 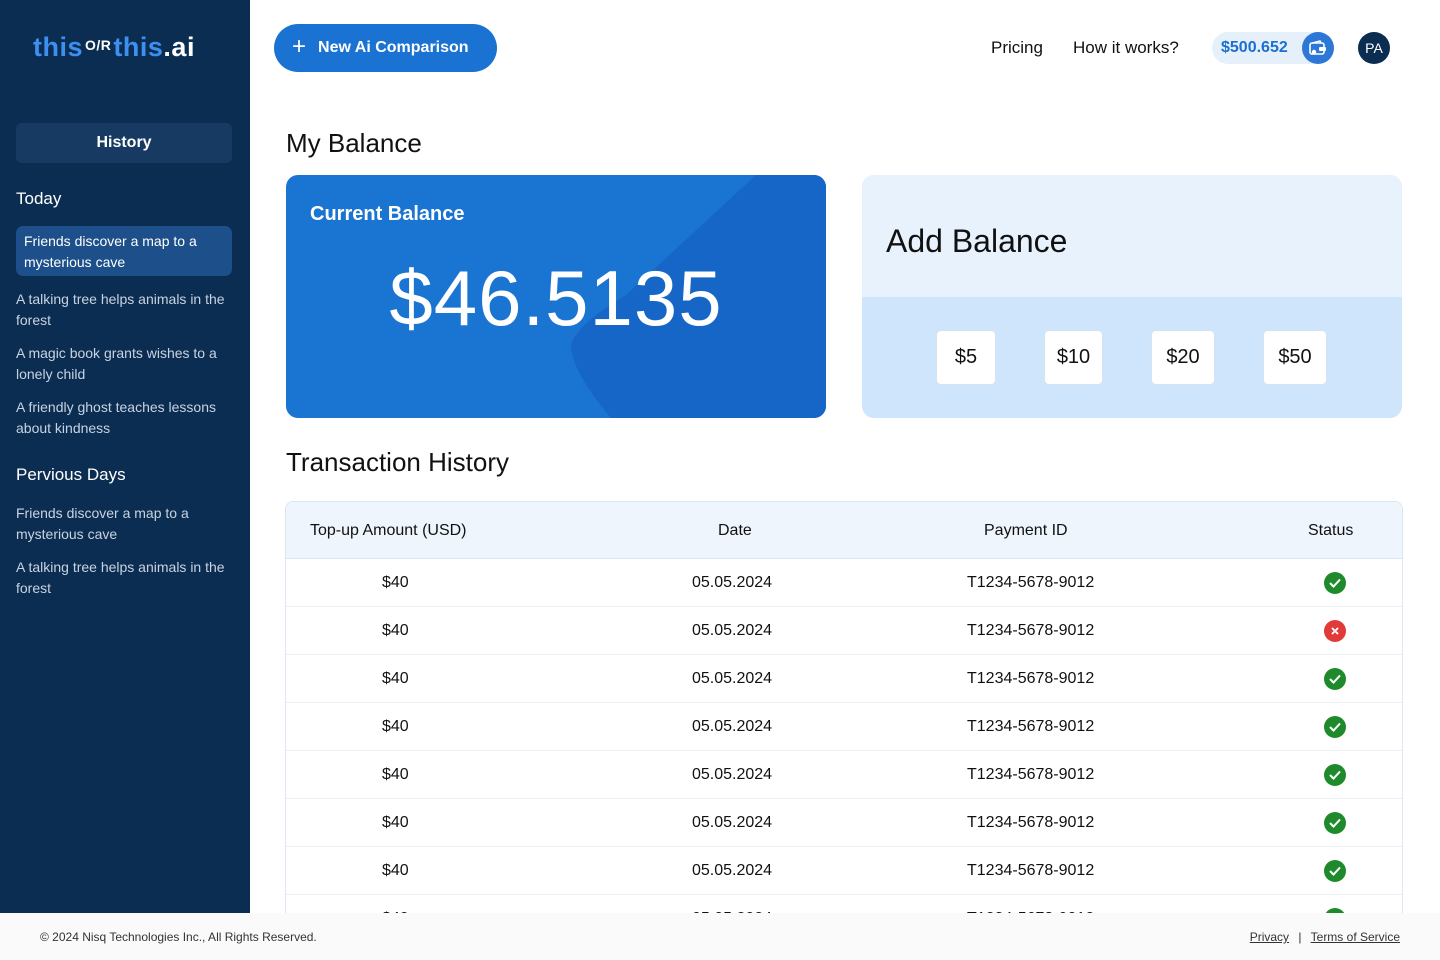 I want to click on history-button: History, so click(x=124, y=143).